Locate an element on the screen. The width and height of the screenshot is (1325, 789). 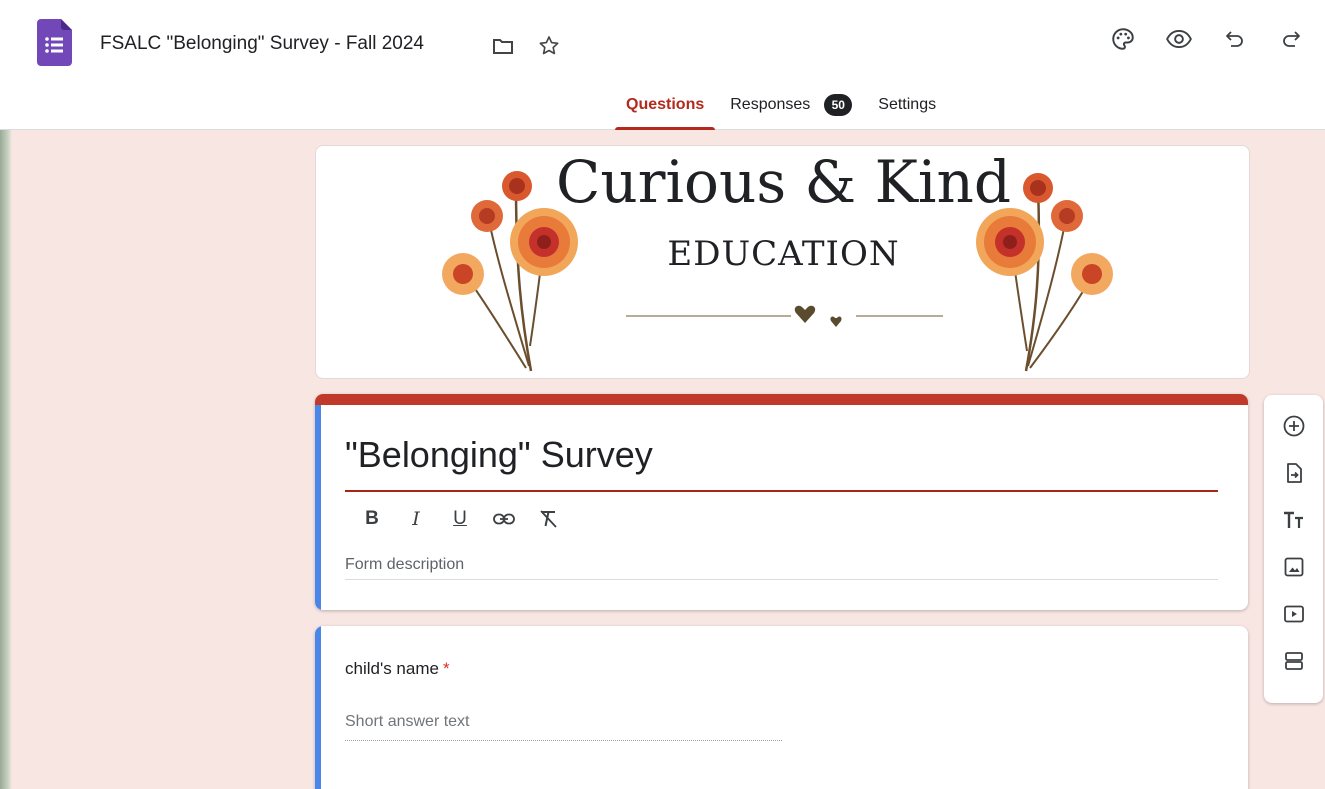
description-underline is located at coordinates (781, 579).